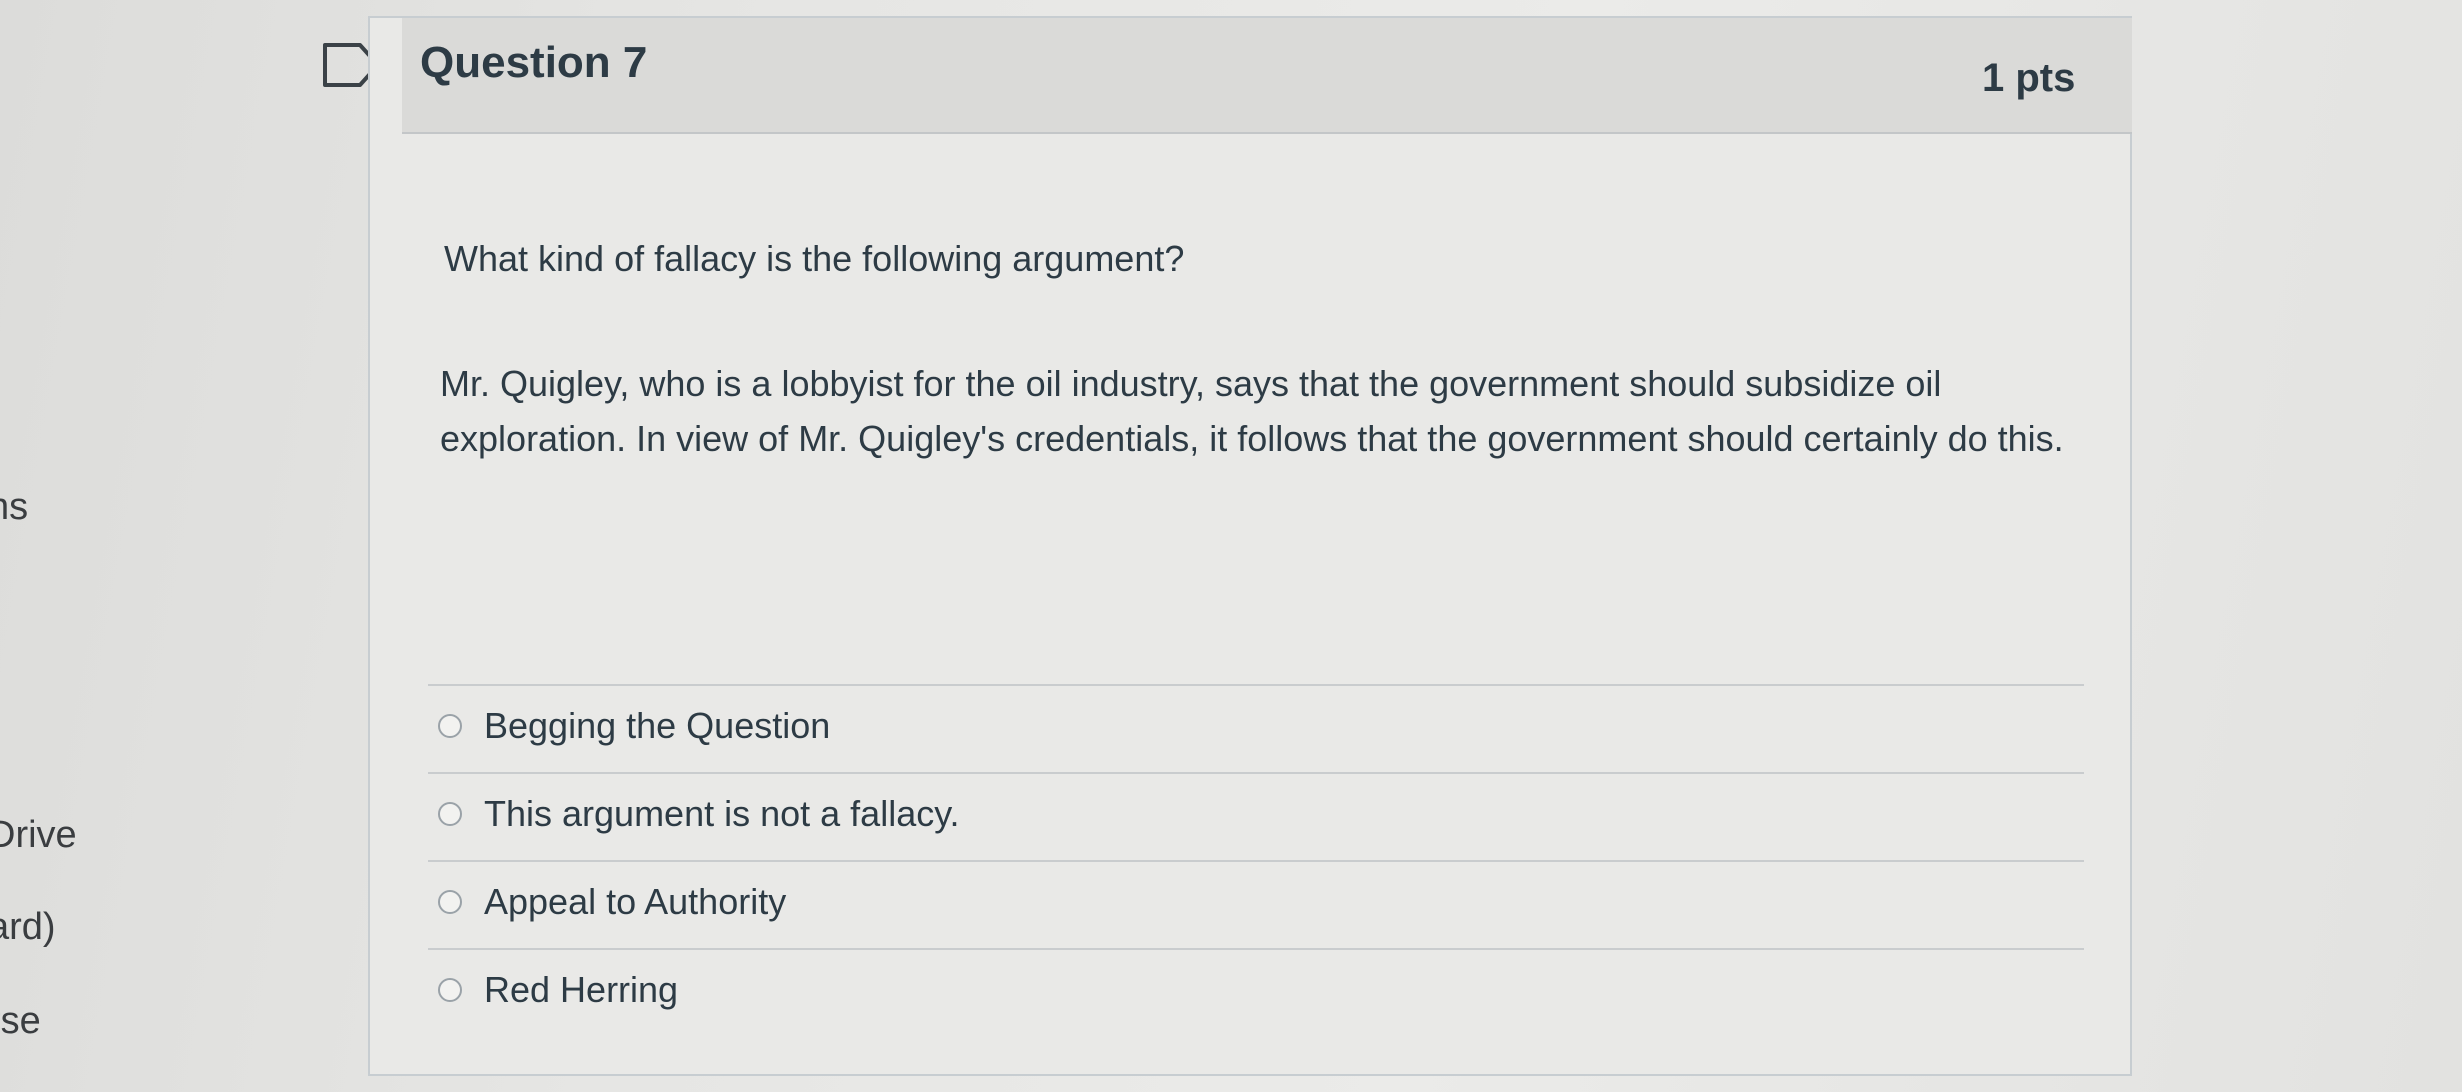 The image size is (2462, 1092). I want to click on answer-label: Appeal to Authority, so click(635, 901).